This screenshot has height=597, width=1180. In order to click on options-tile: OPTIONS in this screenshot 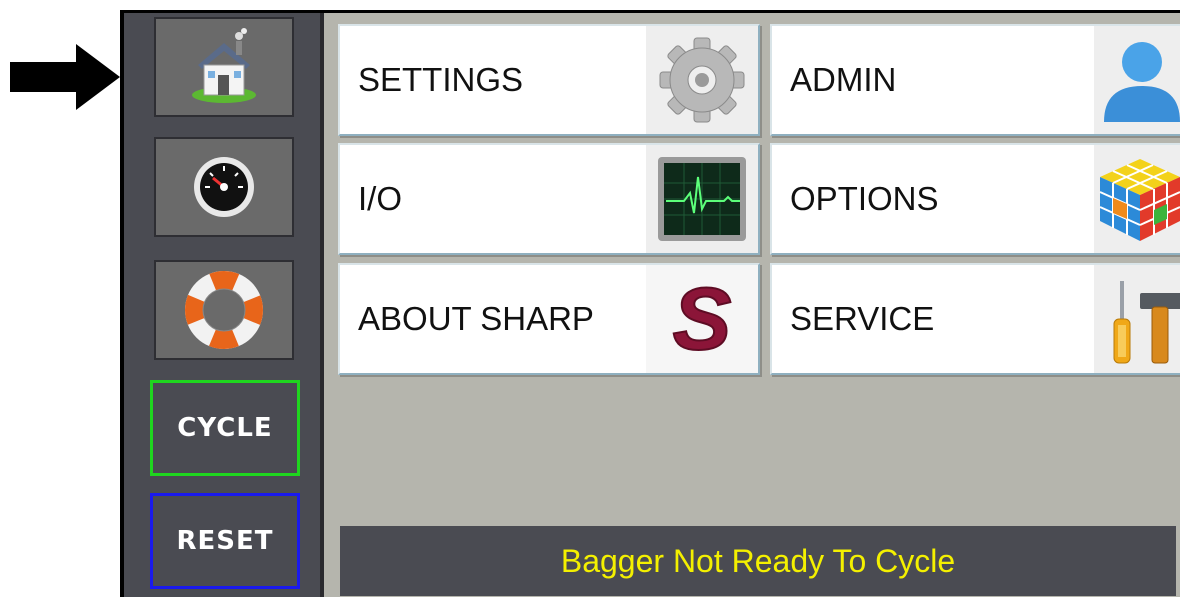, I will do `click(975, 199)`.